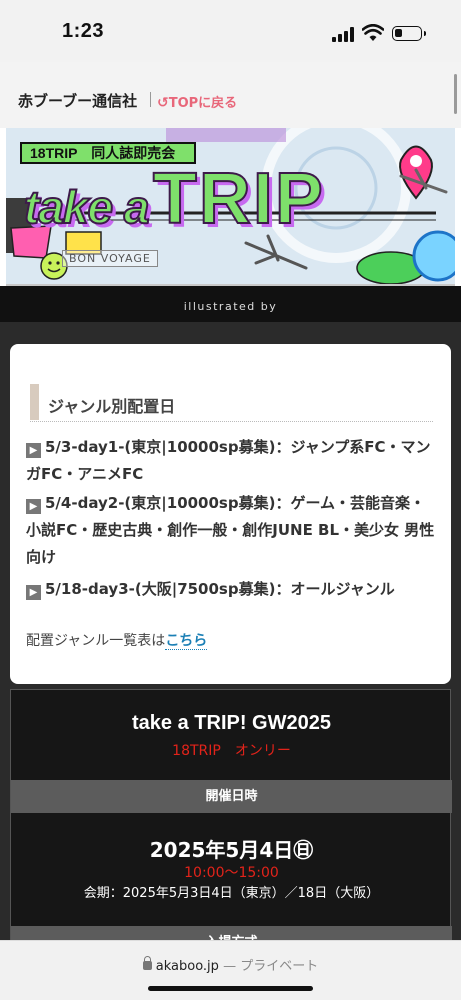 This screenshot has height=1000, width=461. I want to click on cellular-signal-icon, so click(344, 34).